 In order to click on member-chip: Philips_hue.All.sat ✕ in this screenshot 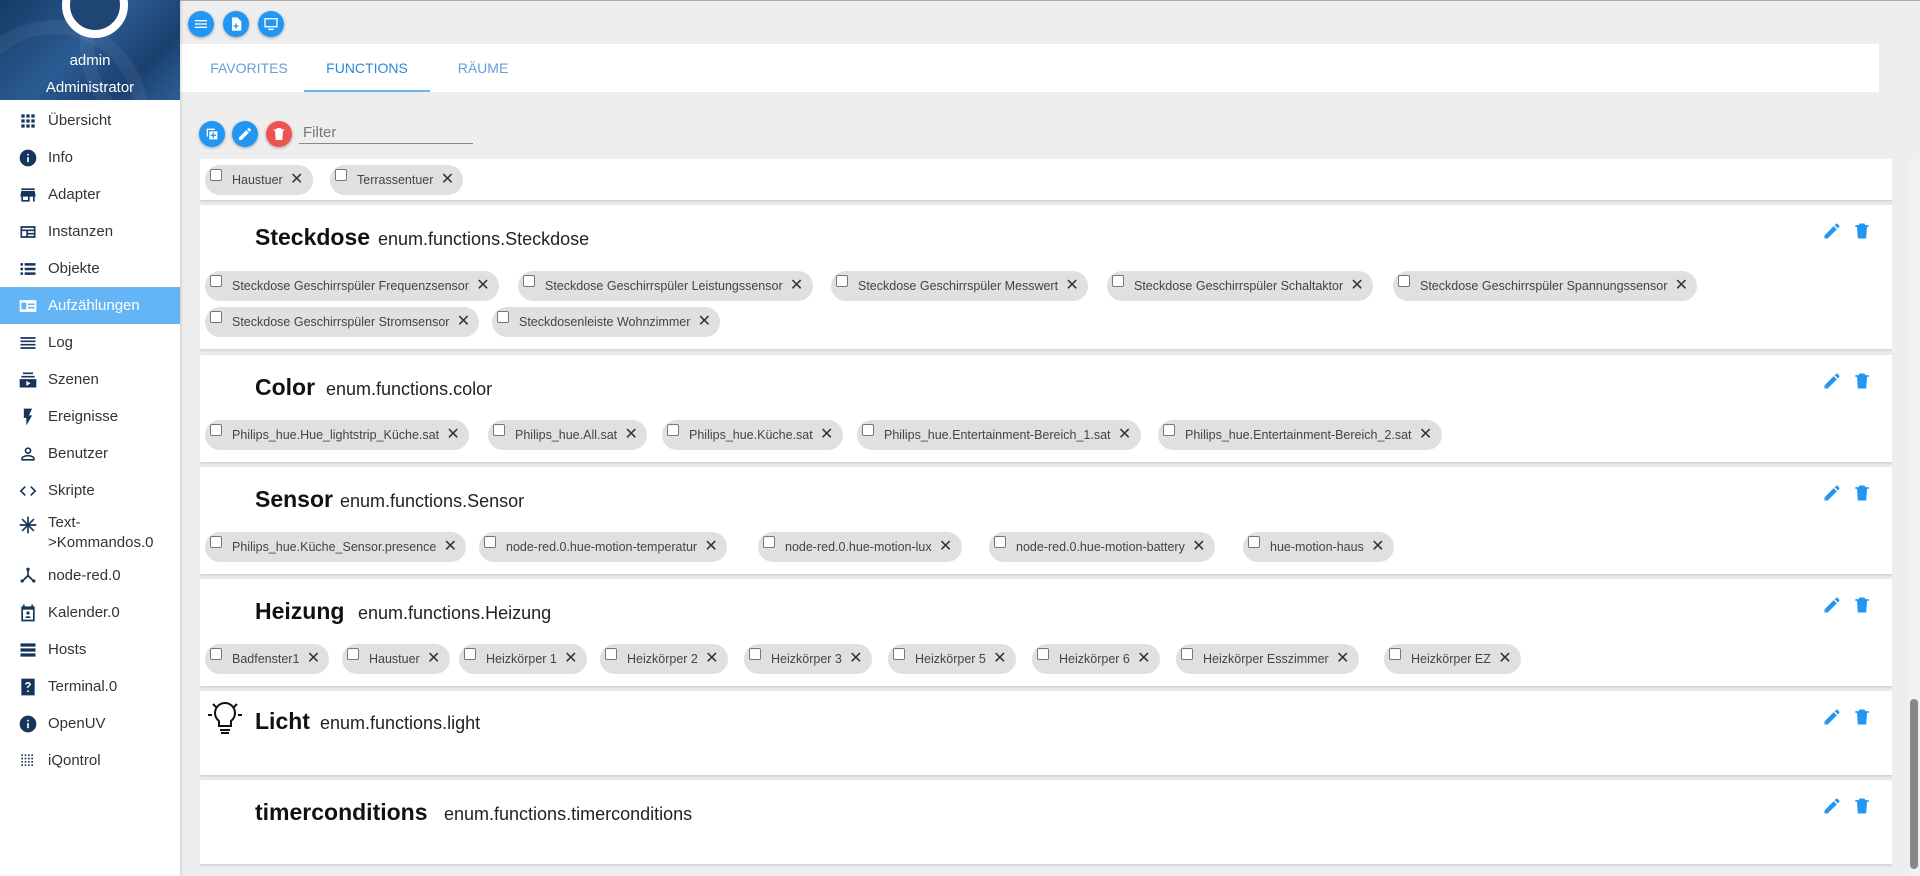, I will do `click(568, 435)`.